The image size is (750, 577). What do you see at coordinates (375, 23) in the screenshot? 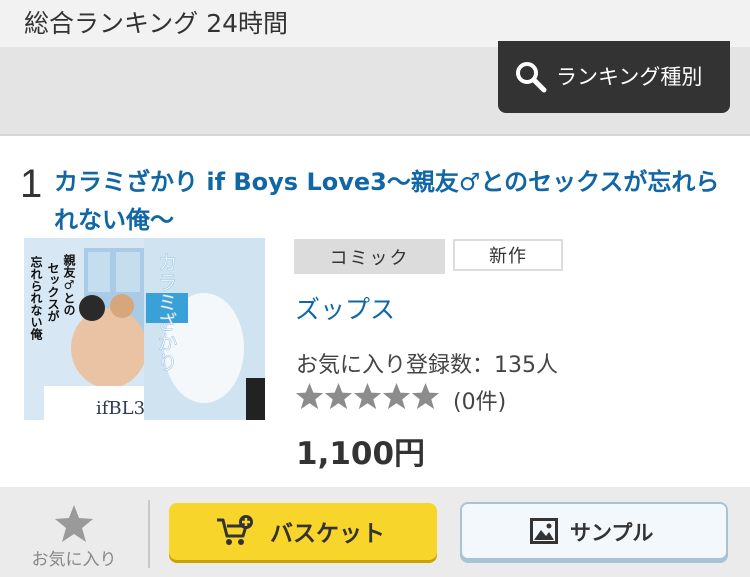
I see `top-title-bar: 総合ランキング 24時間` at bounding box center [375, 23].